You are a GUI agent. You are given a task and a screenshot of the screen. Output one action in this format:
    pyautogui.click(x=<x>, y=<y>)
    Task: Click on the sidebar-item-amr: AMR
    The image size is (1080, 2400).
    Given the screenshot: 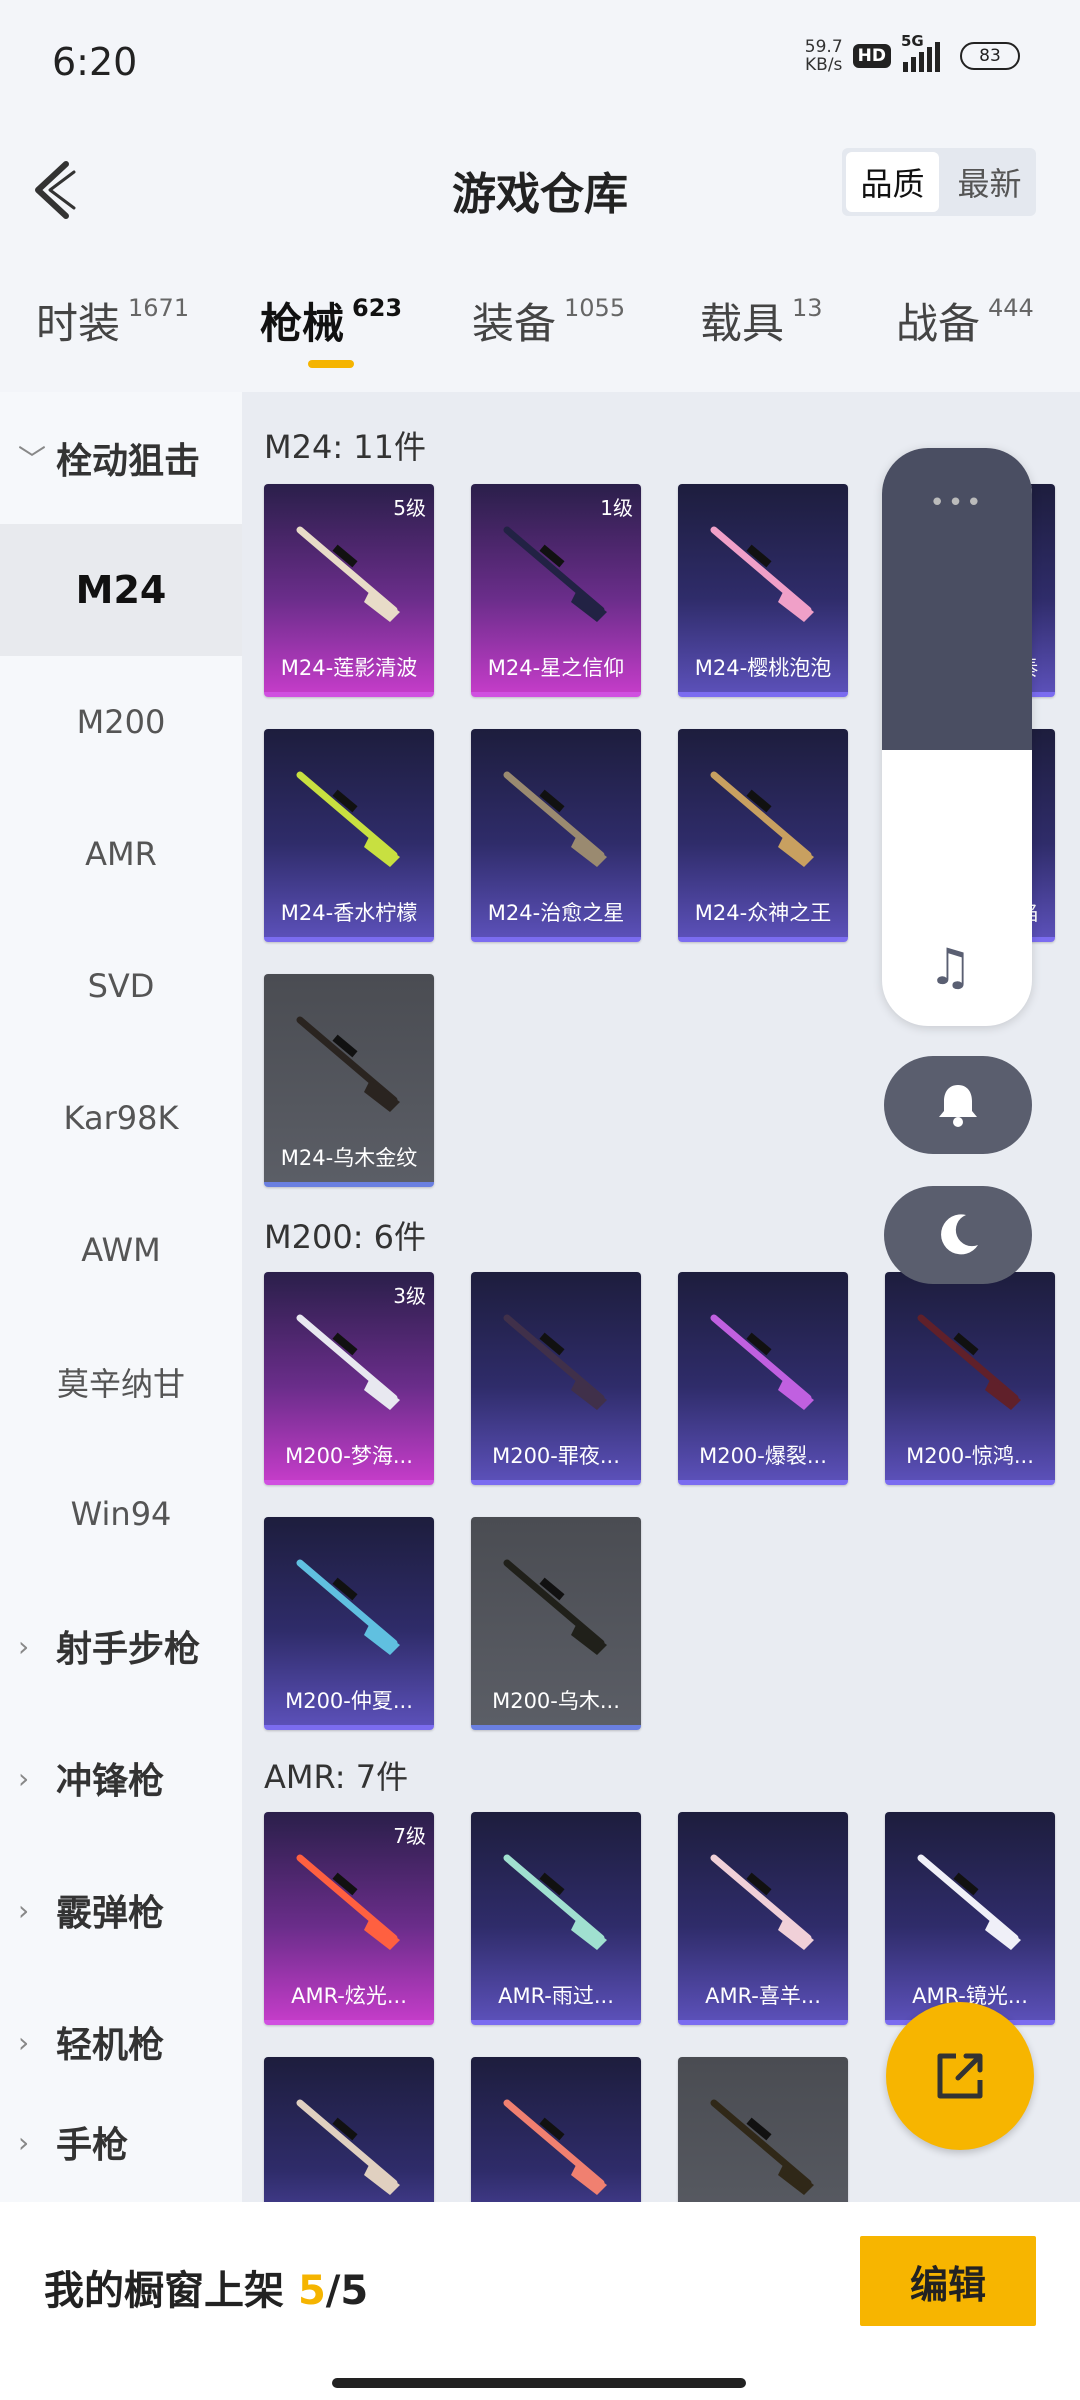 What is the action you would take?
    pyautogui.click(x=121, y=854)
    